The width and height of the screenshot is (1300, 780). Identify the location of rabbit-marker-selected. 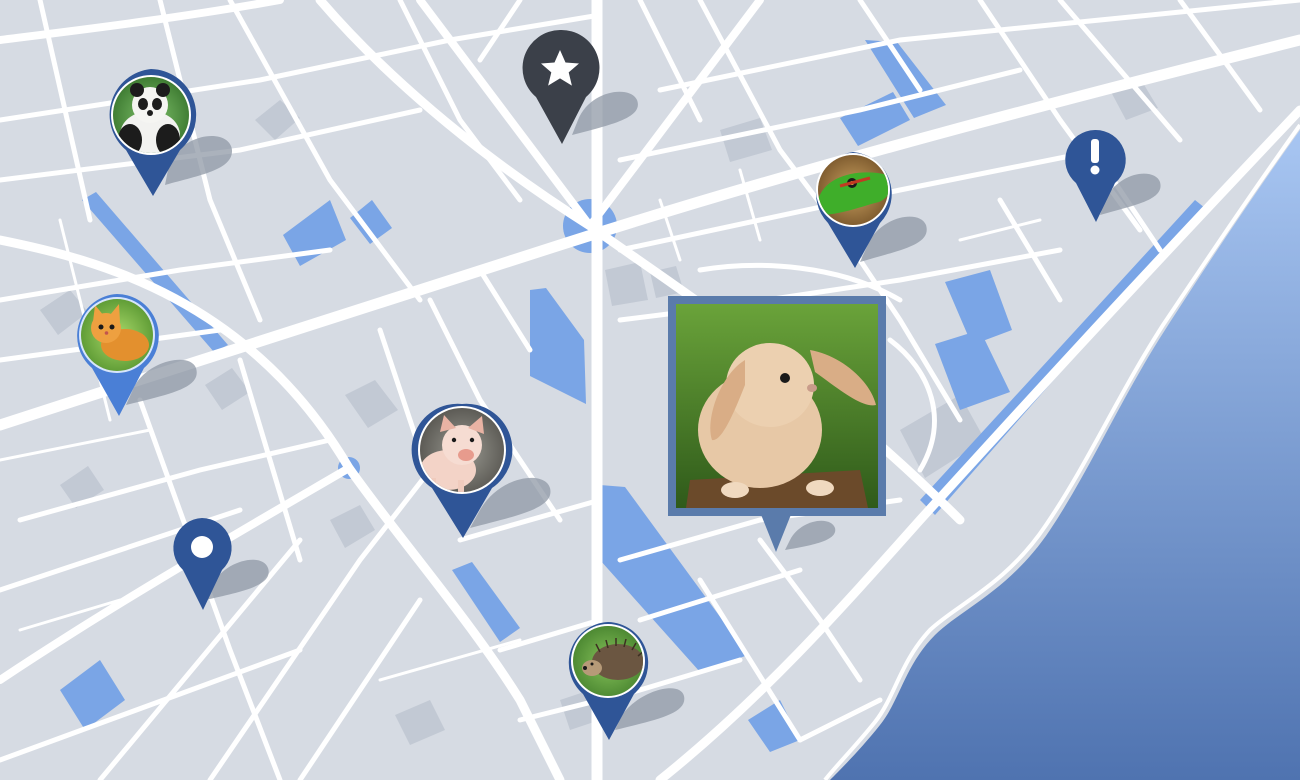
(777, 424).